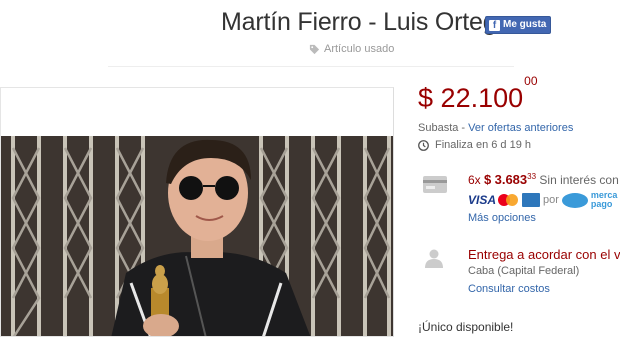  I want to click on more-payment-options-link: Más opciones, so click(502, 218).